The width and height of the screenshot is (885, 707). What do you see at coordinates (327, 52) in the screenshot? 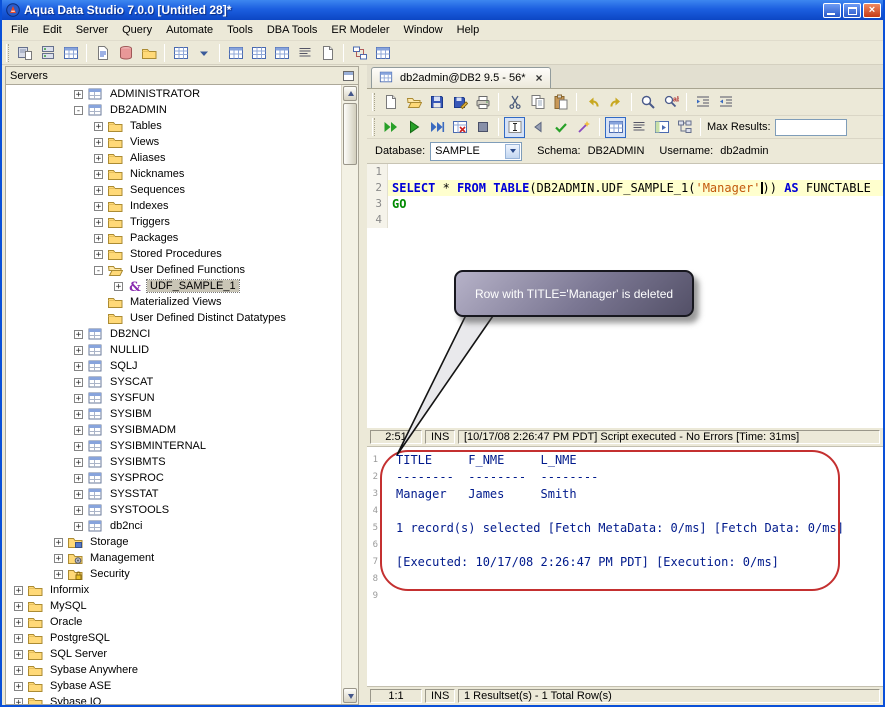
I see `ddl-generator-icon` at bounding box center [327, 52].